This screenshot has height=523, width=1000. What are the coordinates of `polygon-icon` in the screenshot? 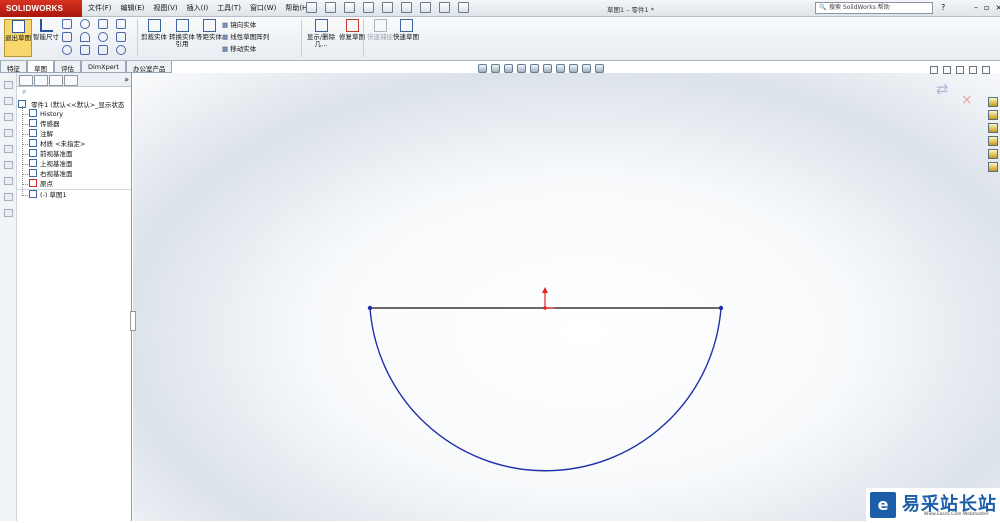 It's located at (85, 50).